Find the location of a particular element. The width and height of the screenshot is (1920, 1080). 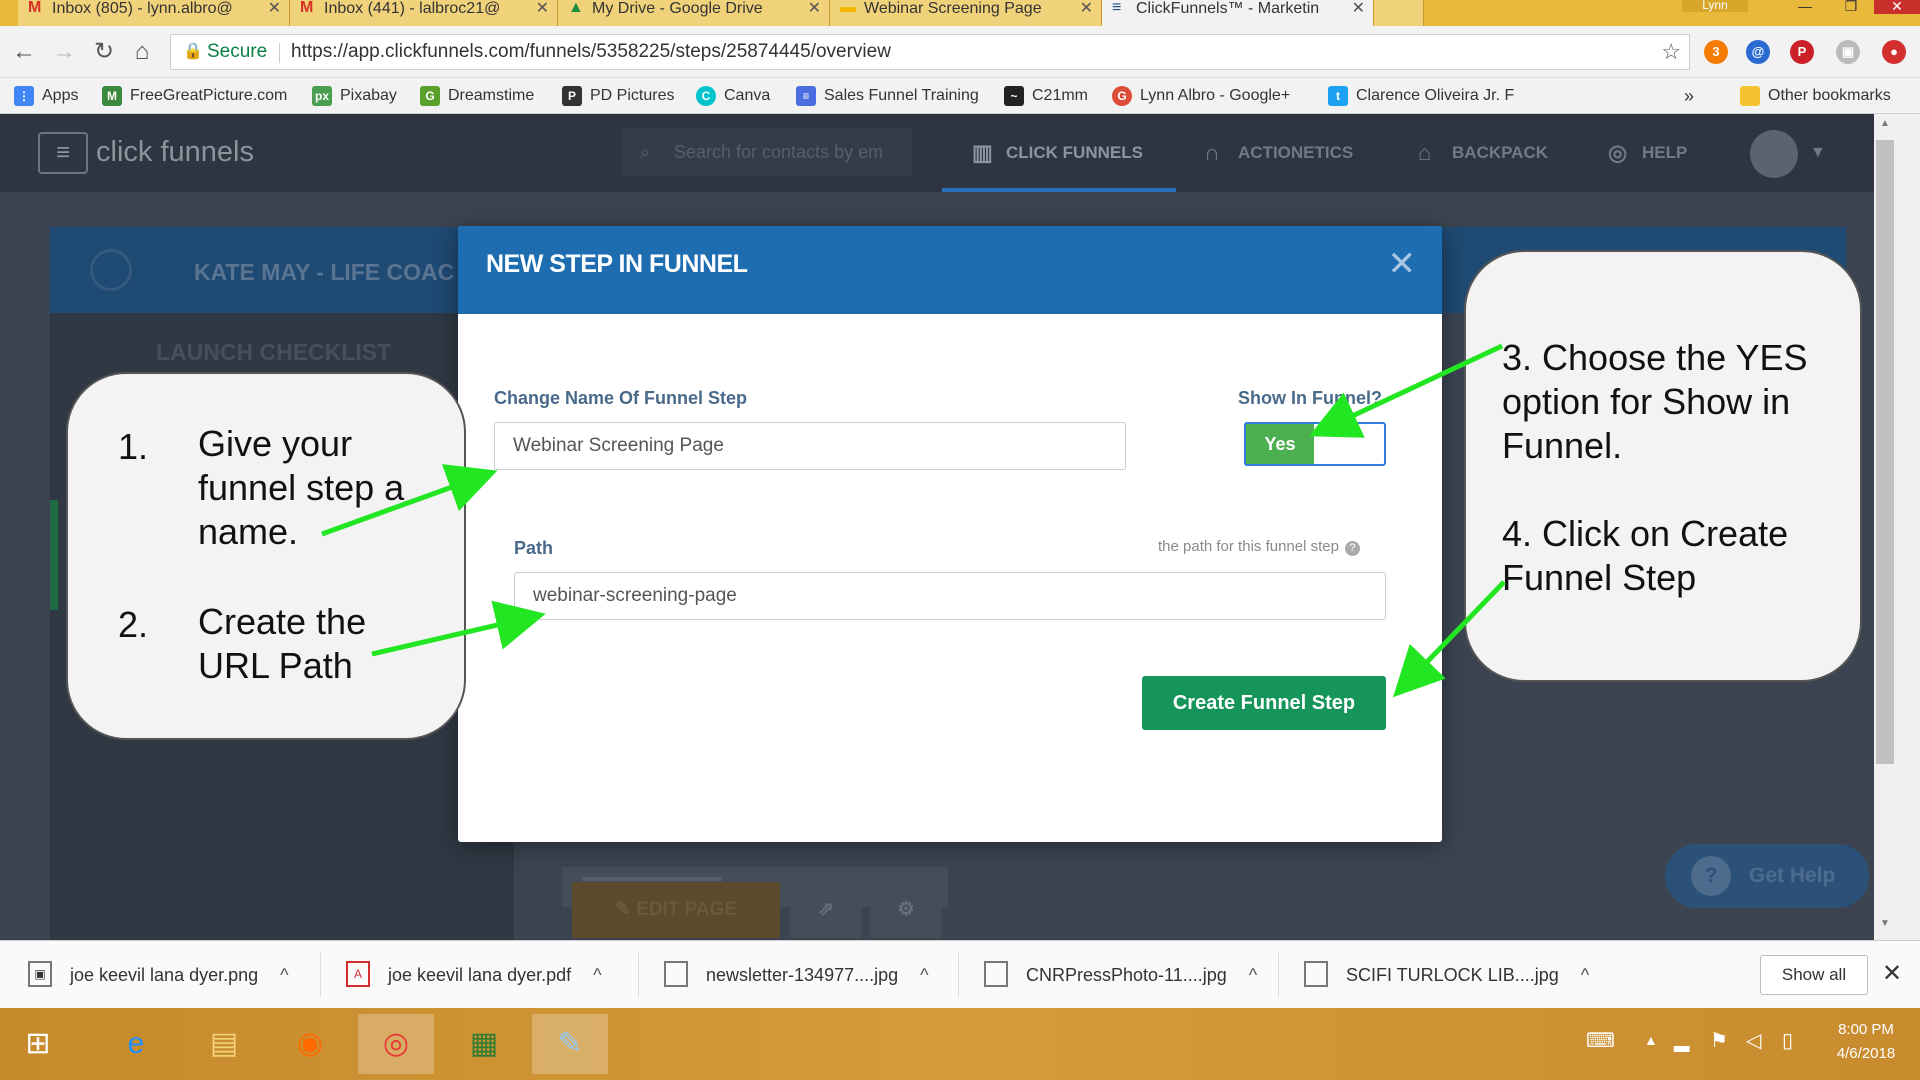

show-all-downloads-button: Show all is located at coordinates (1814, 975).